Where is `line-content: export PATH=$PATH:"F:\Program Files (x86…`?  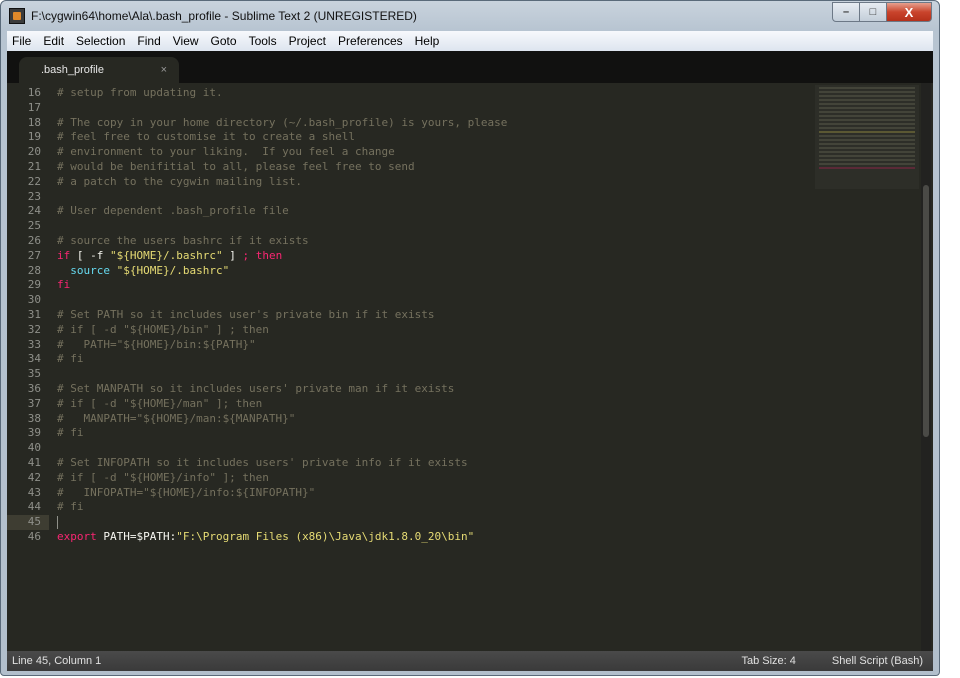 line-content: export PATH=$PATH:"F:\Program Files (x86… is located at coordinates (261, 537).